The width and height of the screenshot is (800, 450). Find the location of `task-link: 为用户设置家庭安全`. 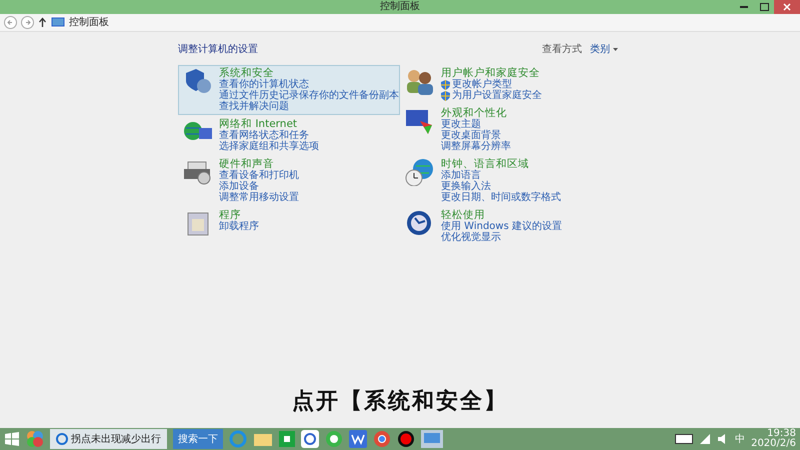

task-link: 为用户设置家庭安全 is located at coordinates (491, 96).